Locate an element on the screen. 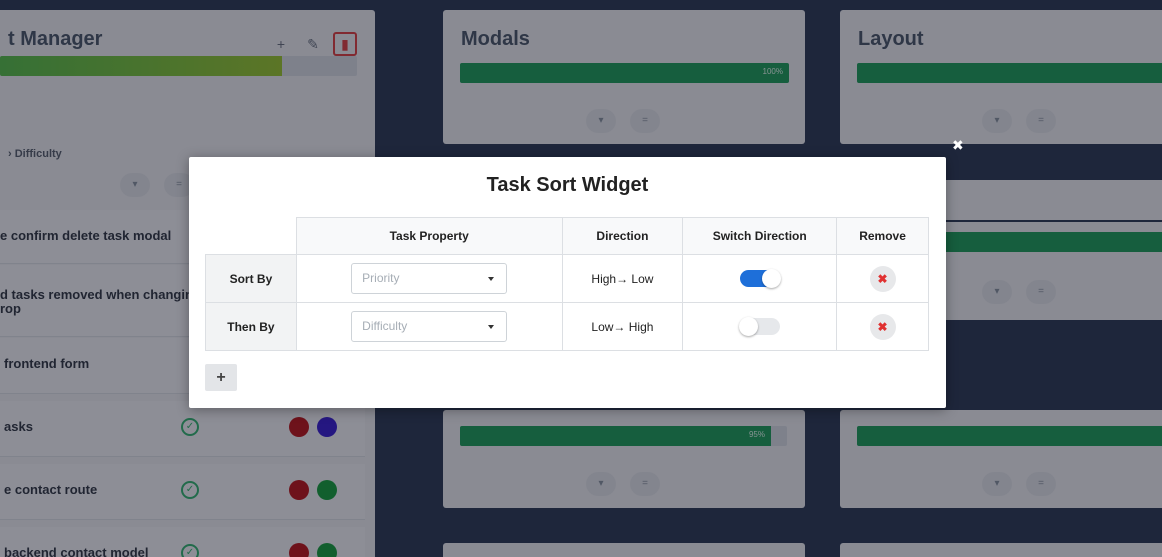  header-task-property: Task Property is located at coordinates (429, 236).